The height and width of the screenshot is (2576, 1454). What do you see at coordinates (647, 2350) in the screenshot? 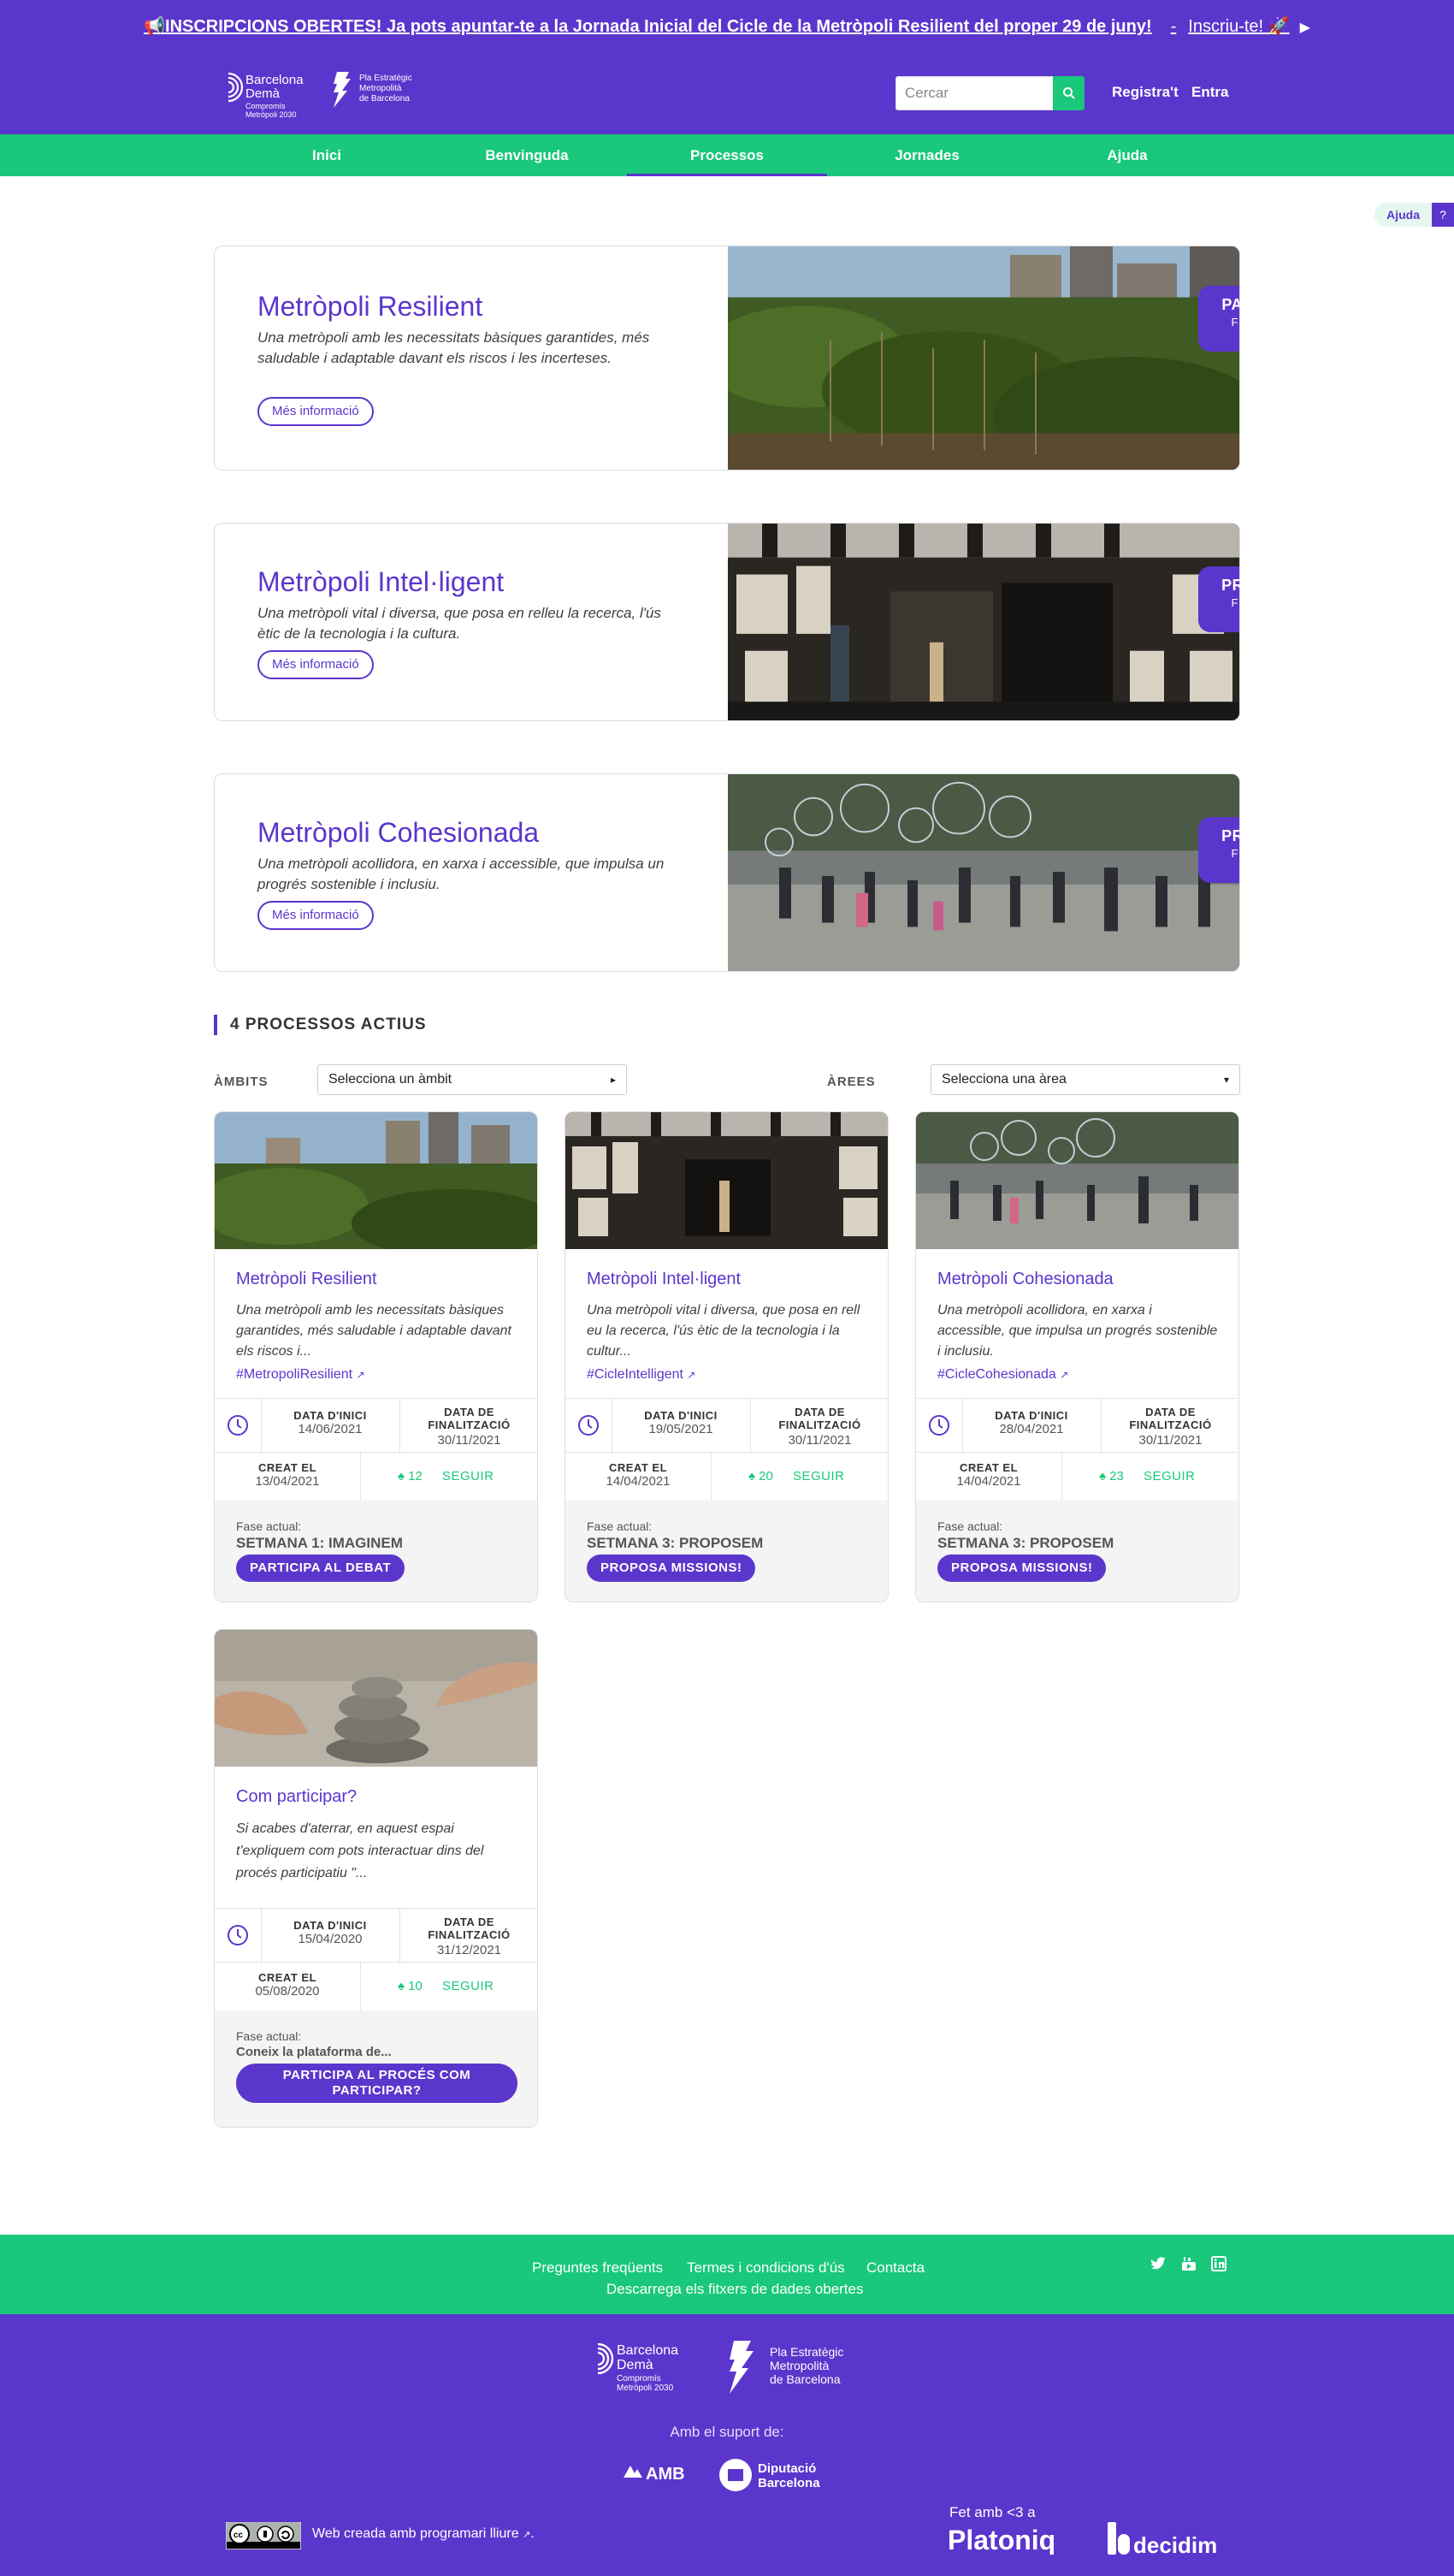
I see `footer-bd-line1: Barcelona` at bounding box center [647, 2350].